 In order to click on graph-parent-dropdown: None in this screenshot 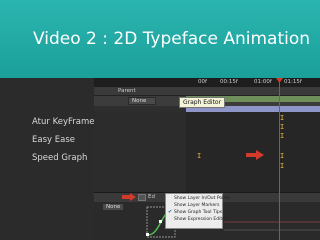, I will do `click(113, 207)`.